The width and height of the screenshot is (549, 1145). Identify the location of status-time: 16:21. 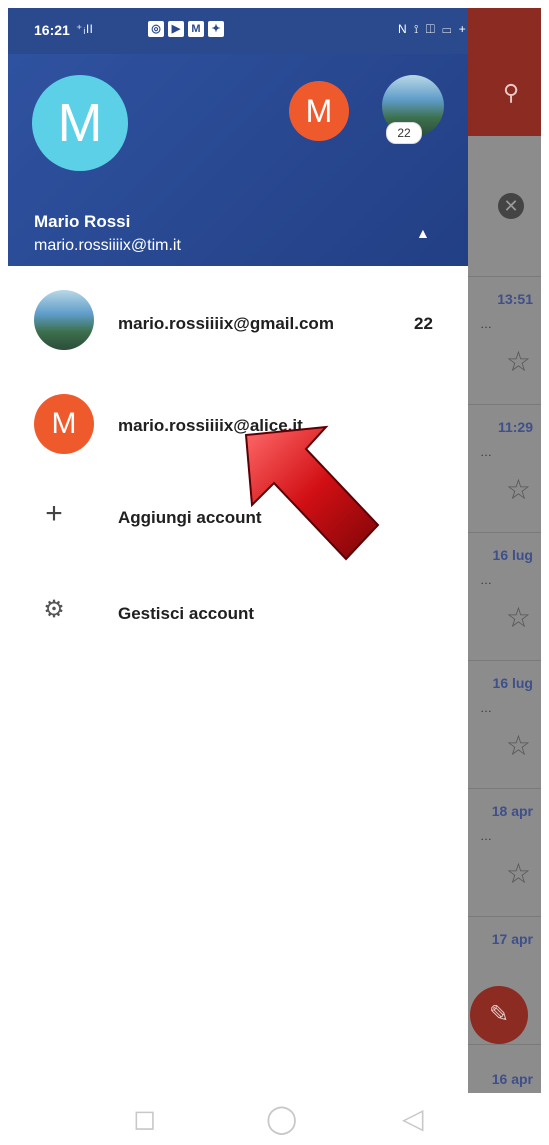
(52, 30).